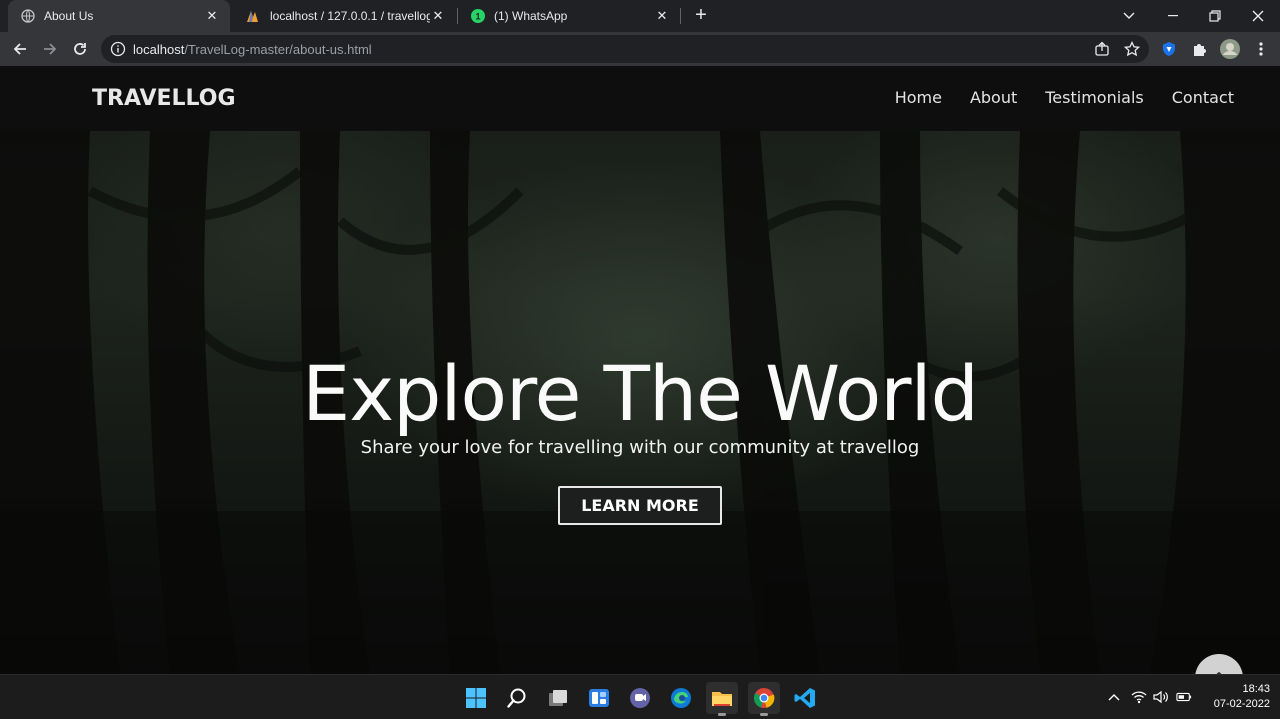 The image size is (1280, 719). I want to click on share-icon, so click(1102, 49).